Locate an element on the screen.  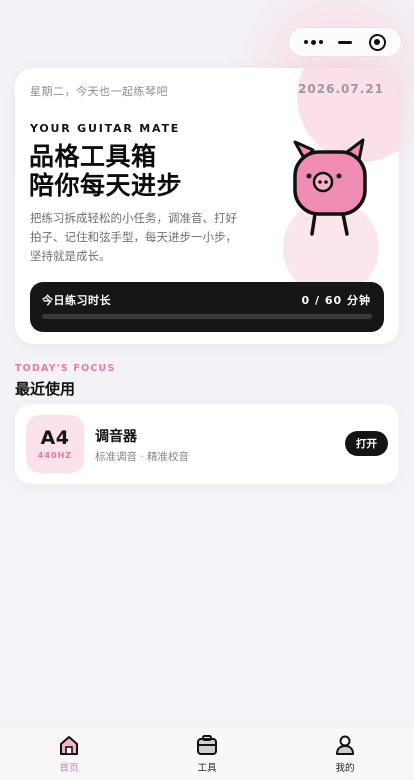
minimize-button is located at coordinates (345, 42).